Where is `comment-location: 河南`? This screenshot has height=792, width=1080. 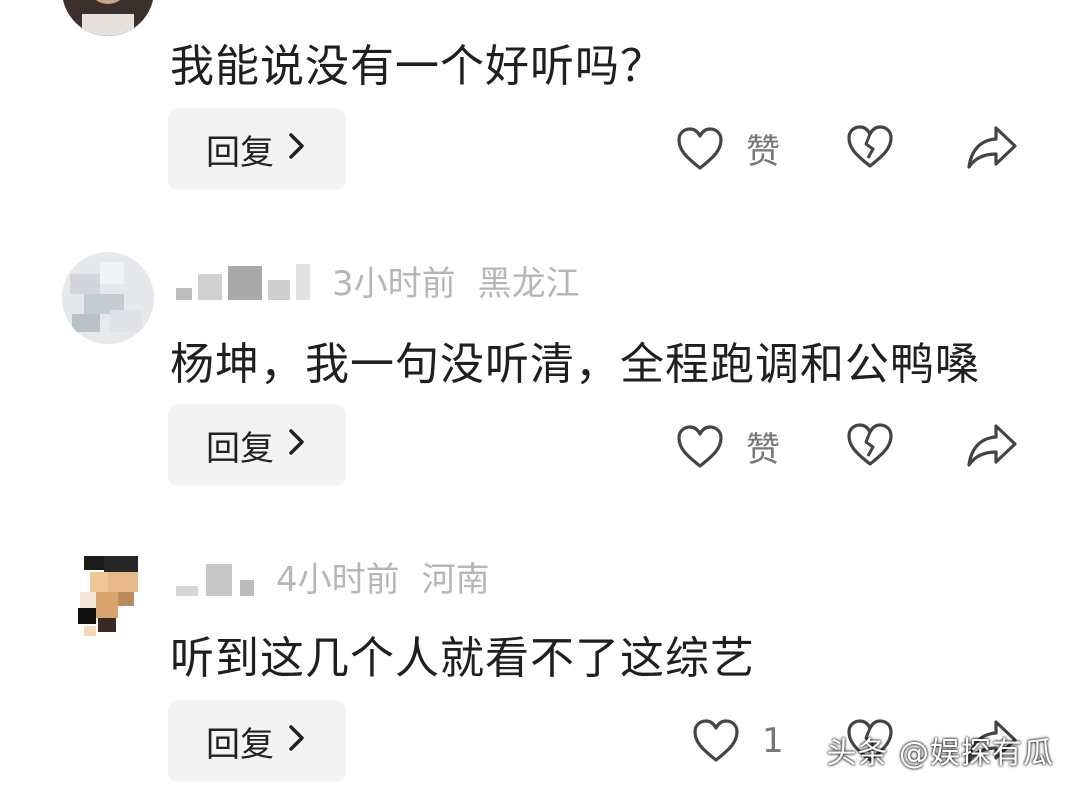
comment-location: 河南 is located at coordinates (455, 579).